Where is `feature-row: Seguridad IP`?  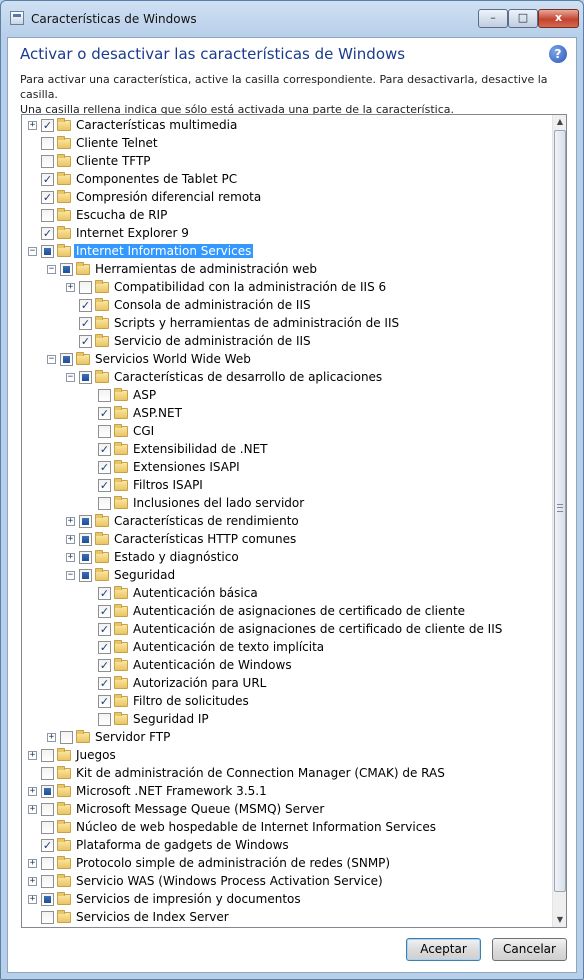 feature-row: Seguridad IP is located at coordinates (286, 719).